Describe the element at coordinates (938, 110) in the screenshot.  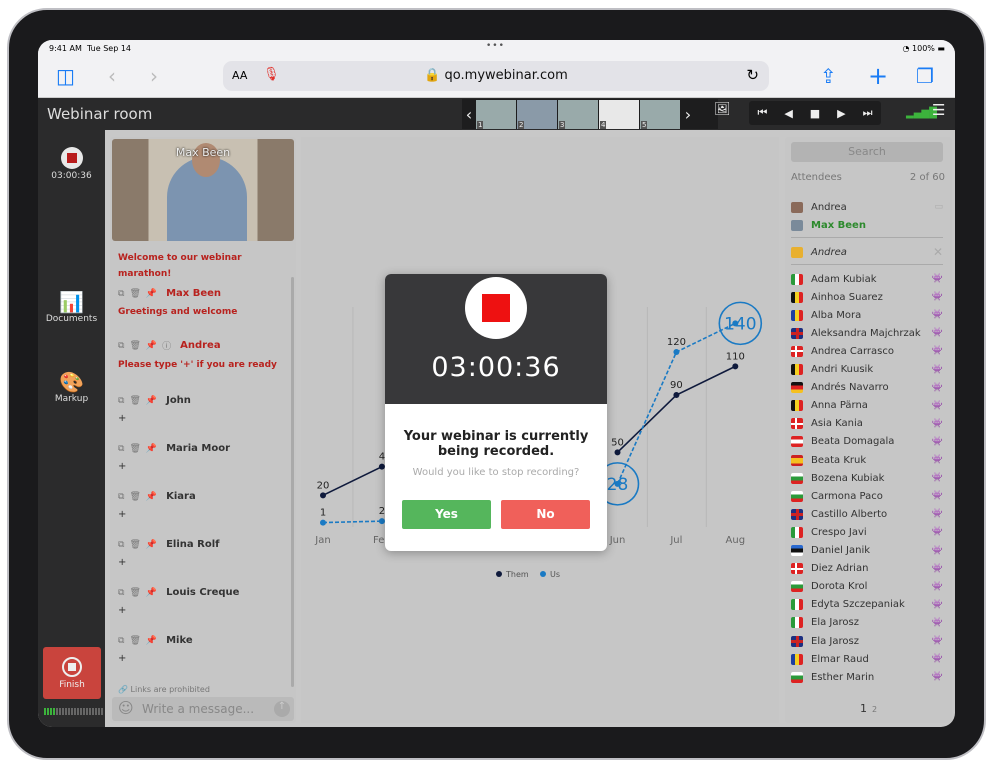
I see `menu-icon: ☰` at that location.